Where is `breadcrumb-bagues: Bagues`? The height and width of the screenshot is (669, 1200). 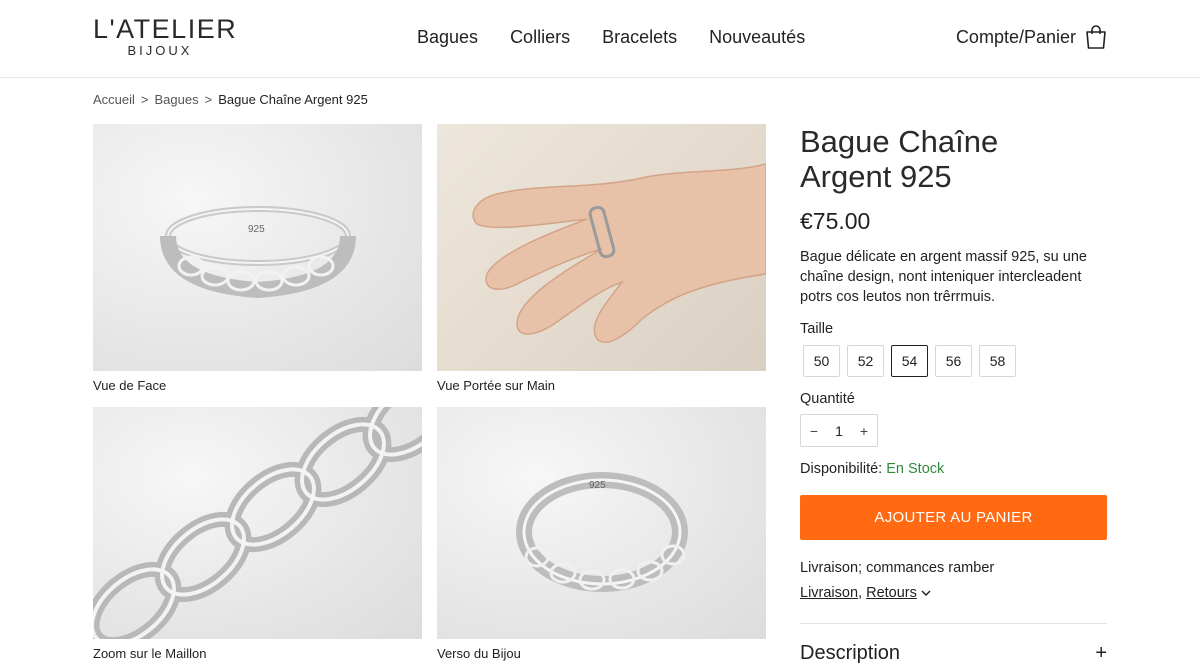 breadcrumb-bagues: Bagues is located at coordinates (177, 99).